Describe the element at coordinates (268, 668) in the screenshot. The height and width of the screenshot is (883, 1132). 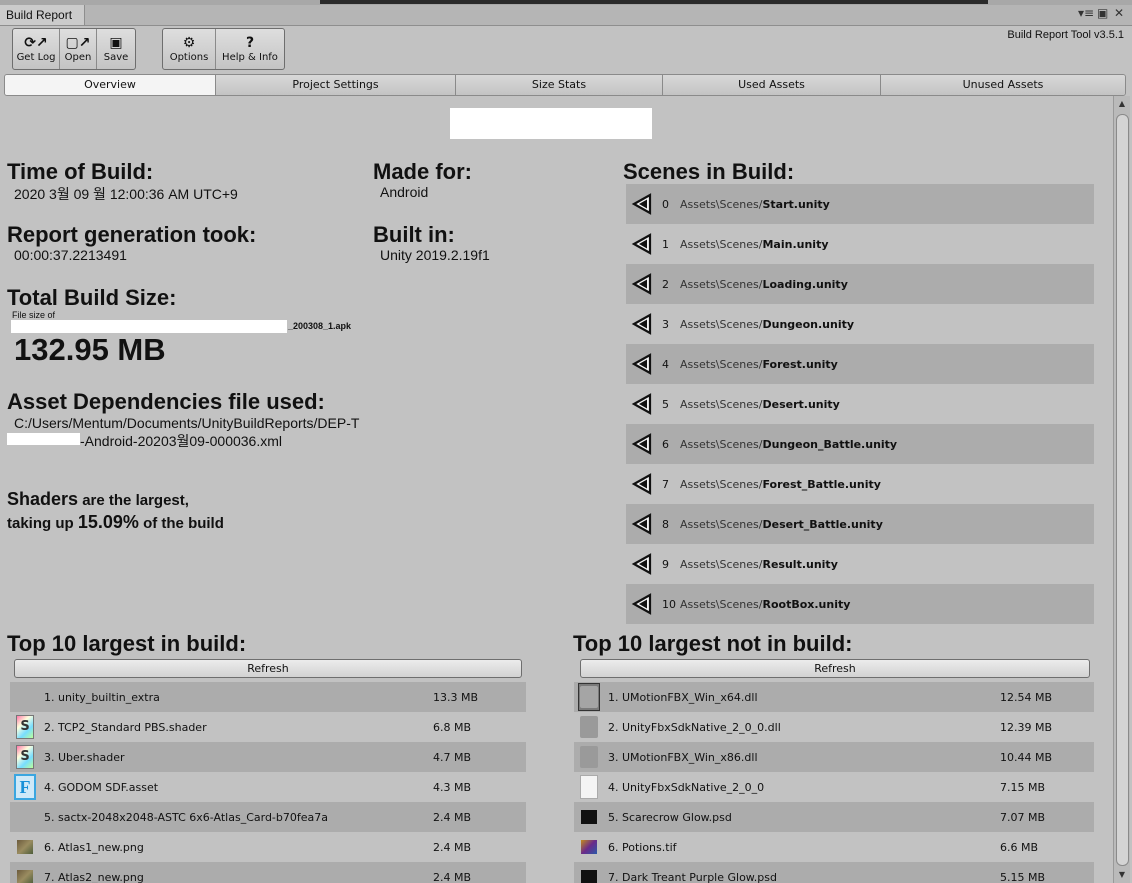
I see `refresh-in-build-button: Refresh` at that location.